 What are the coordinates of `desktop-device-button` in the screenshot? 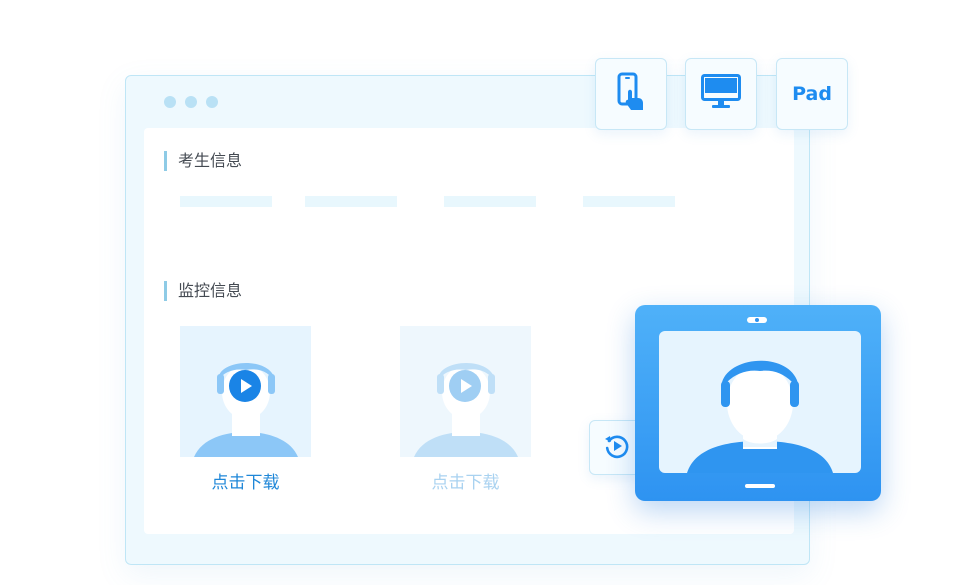 It's located at (721, 94).